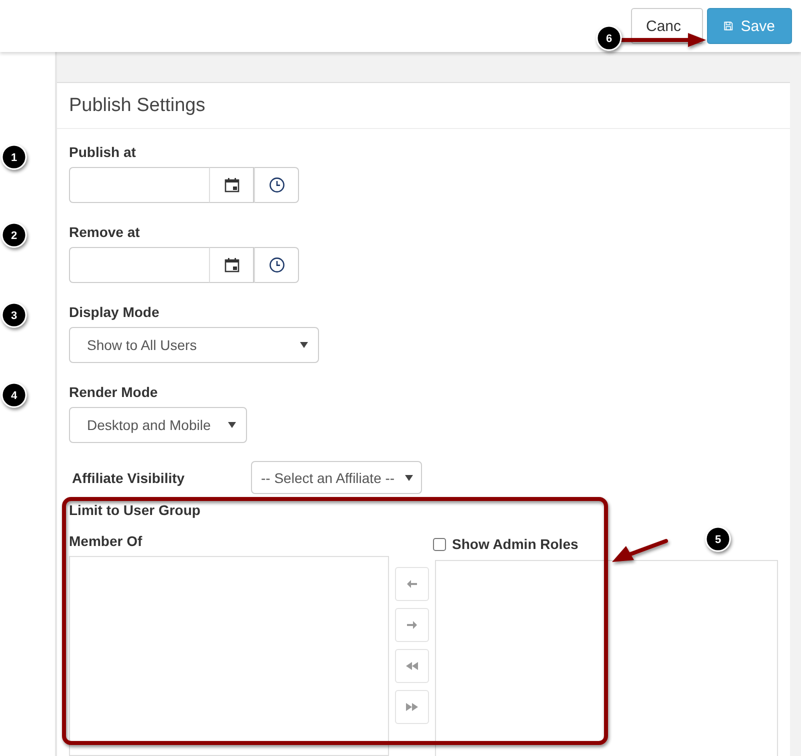 This screenshot has height=756, width=801. I want to click on dropdown: Show to All Users, so click(194, 345).